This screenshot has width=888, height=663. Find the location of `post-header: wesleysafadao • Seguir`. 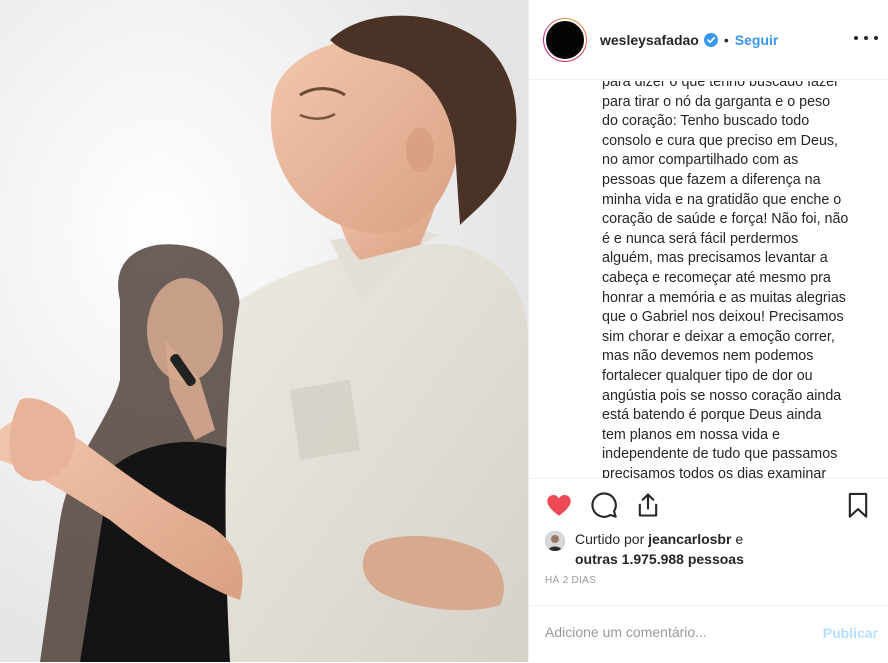

post-header: wesleysafadao • Seguir is located at coordinates (708, 40).